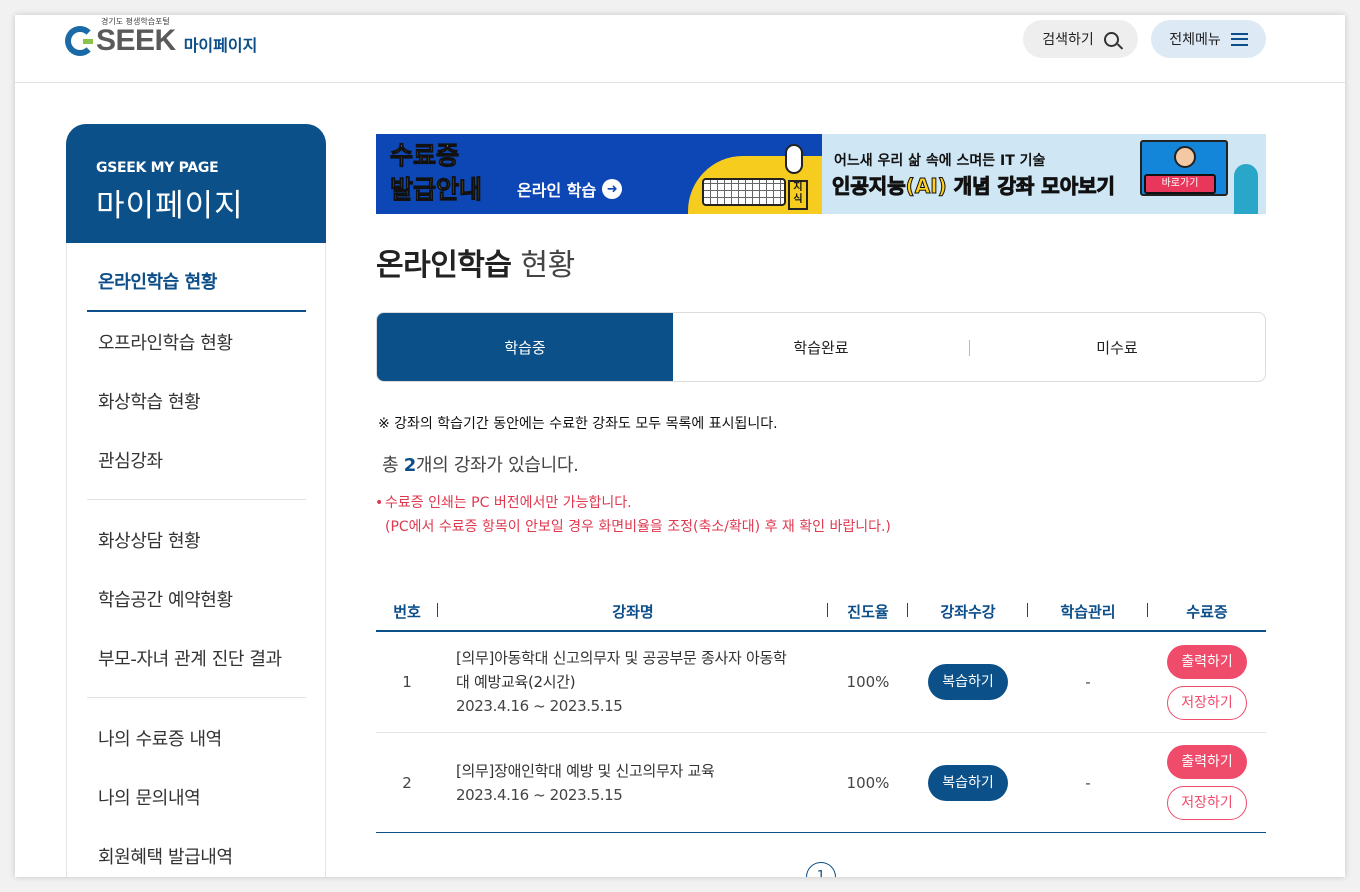  What do you see at coordinates (798, 195) in the screenshot?
I see `banner-knowledge-tag: 지식` at bounding box center [798, 195].